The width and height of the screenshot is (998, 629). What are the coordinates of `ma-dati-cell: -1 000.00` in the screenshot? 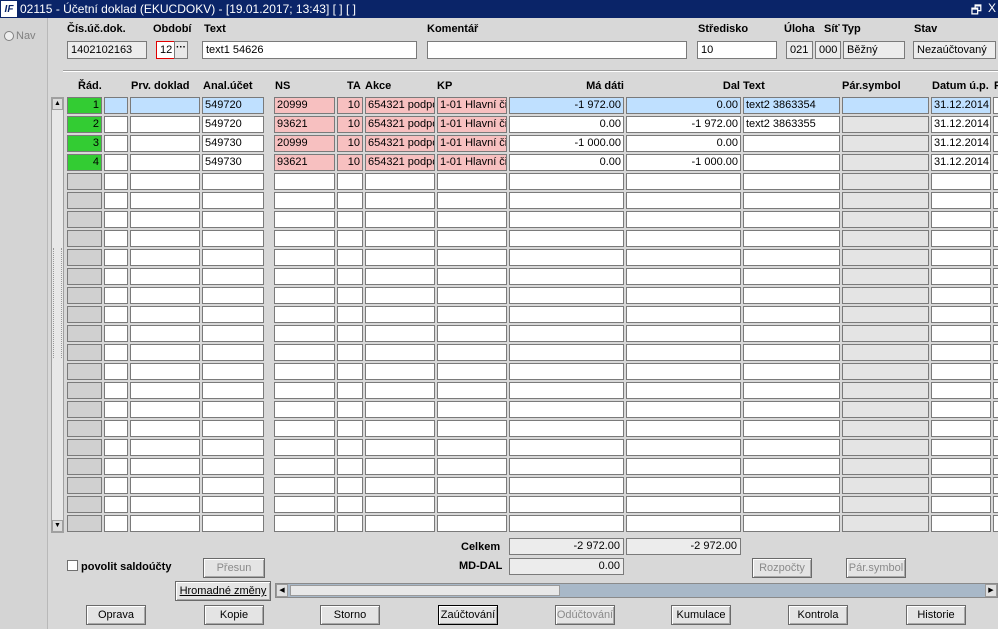 It's located at (566, 143).